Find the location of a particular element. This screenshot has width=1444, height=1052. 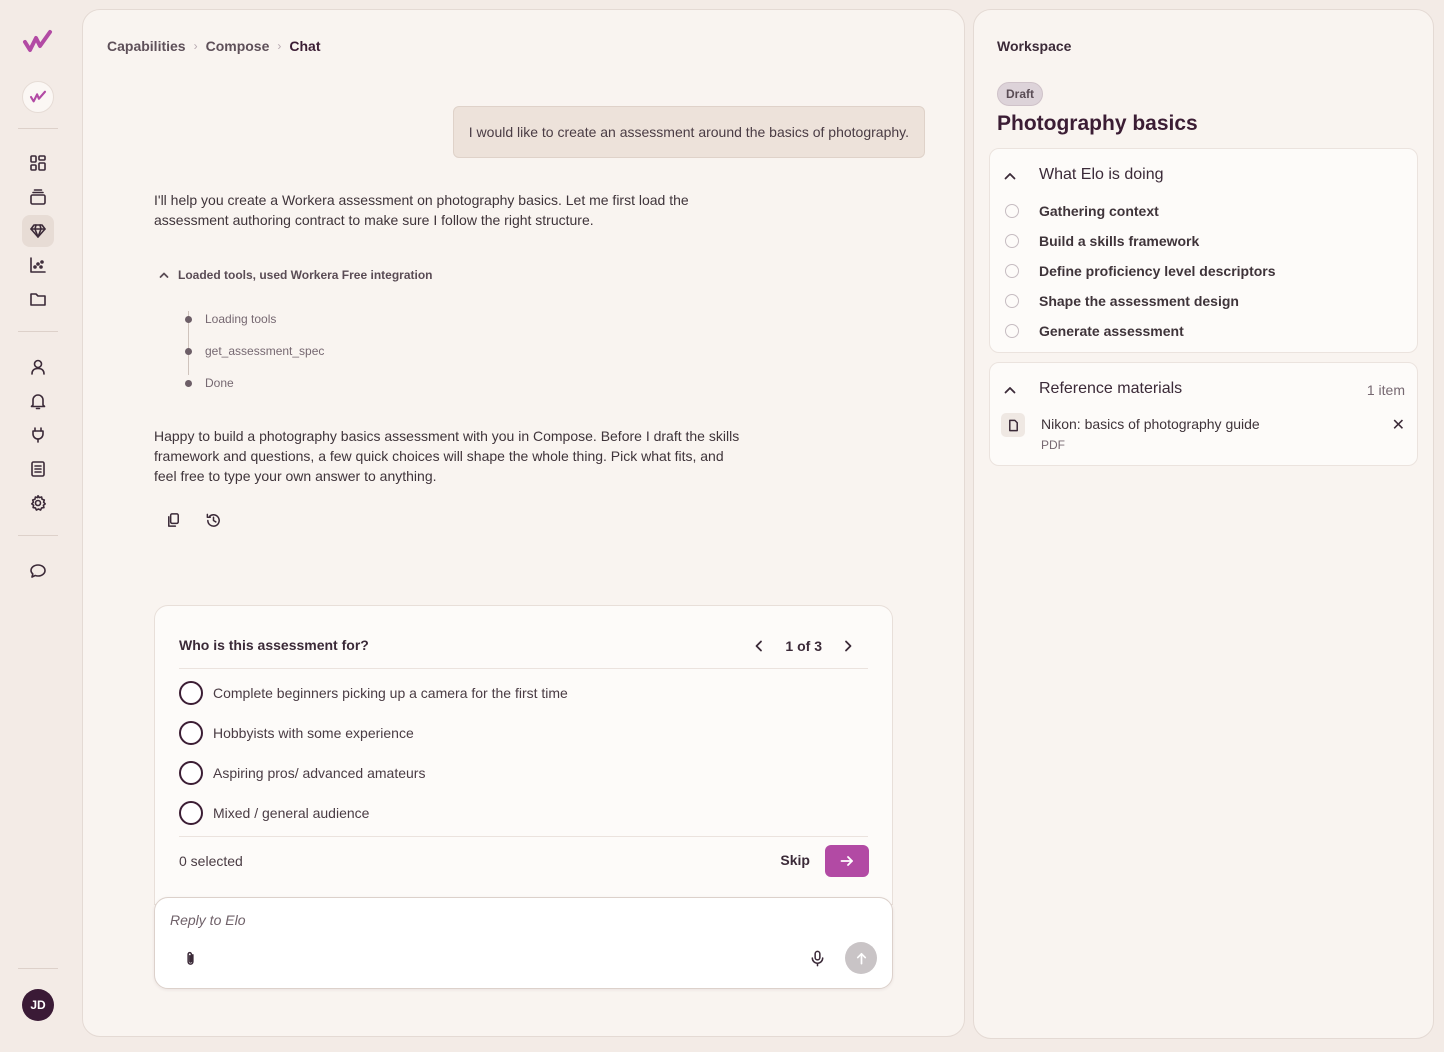

bell-icon is located at coordinates (38, 402).